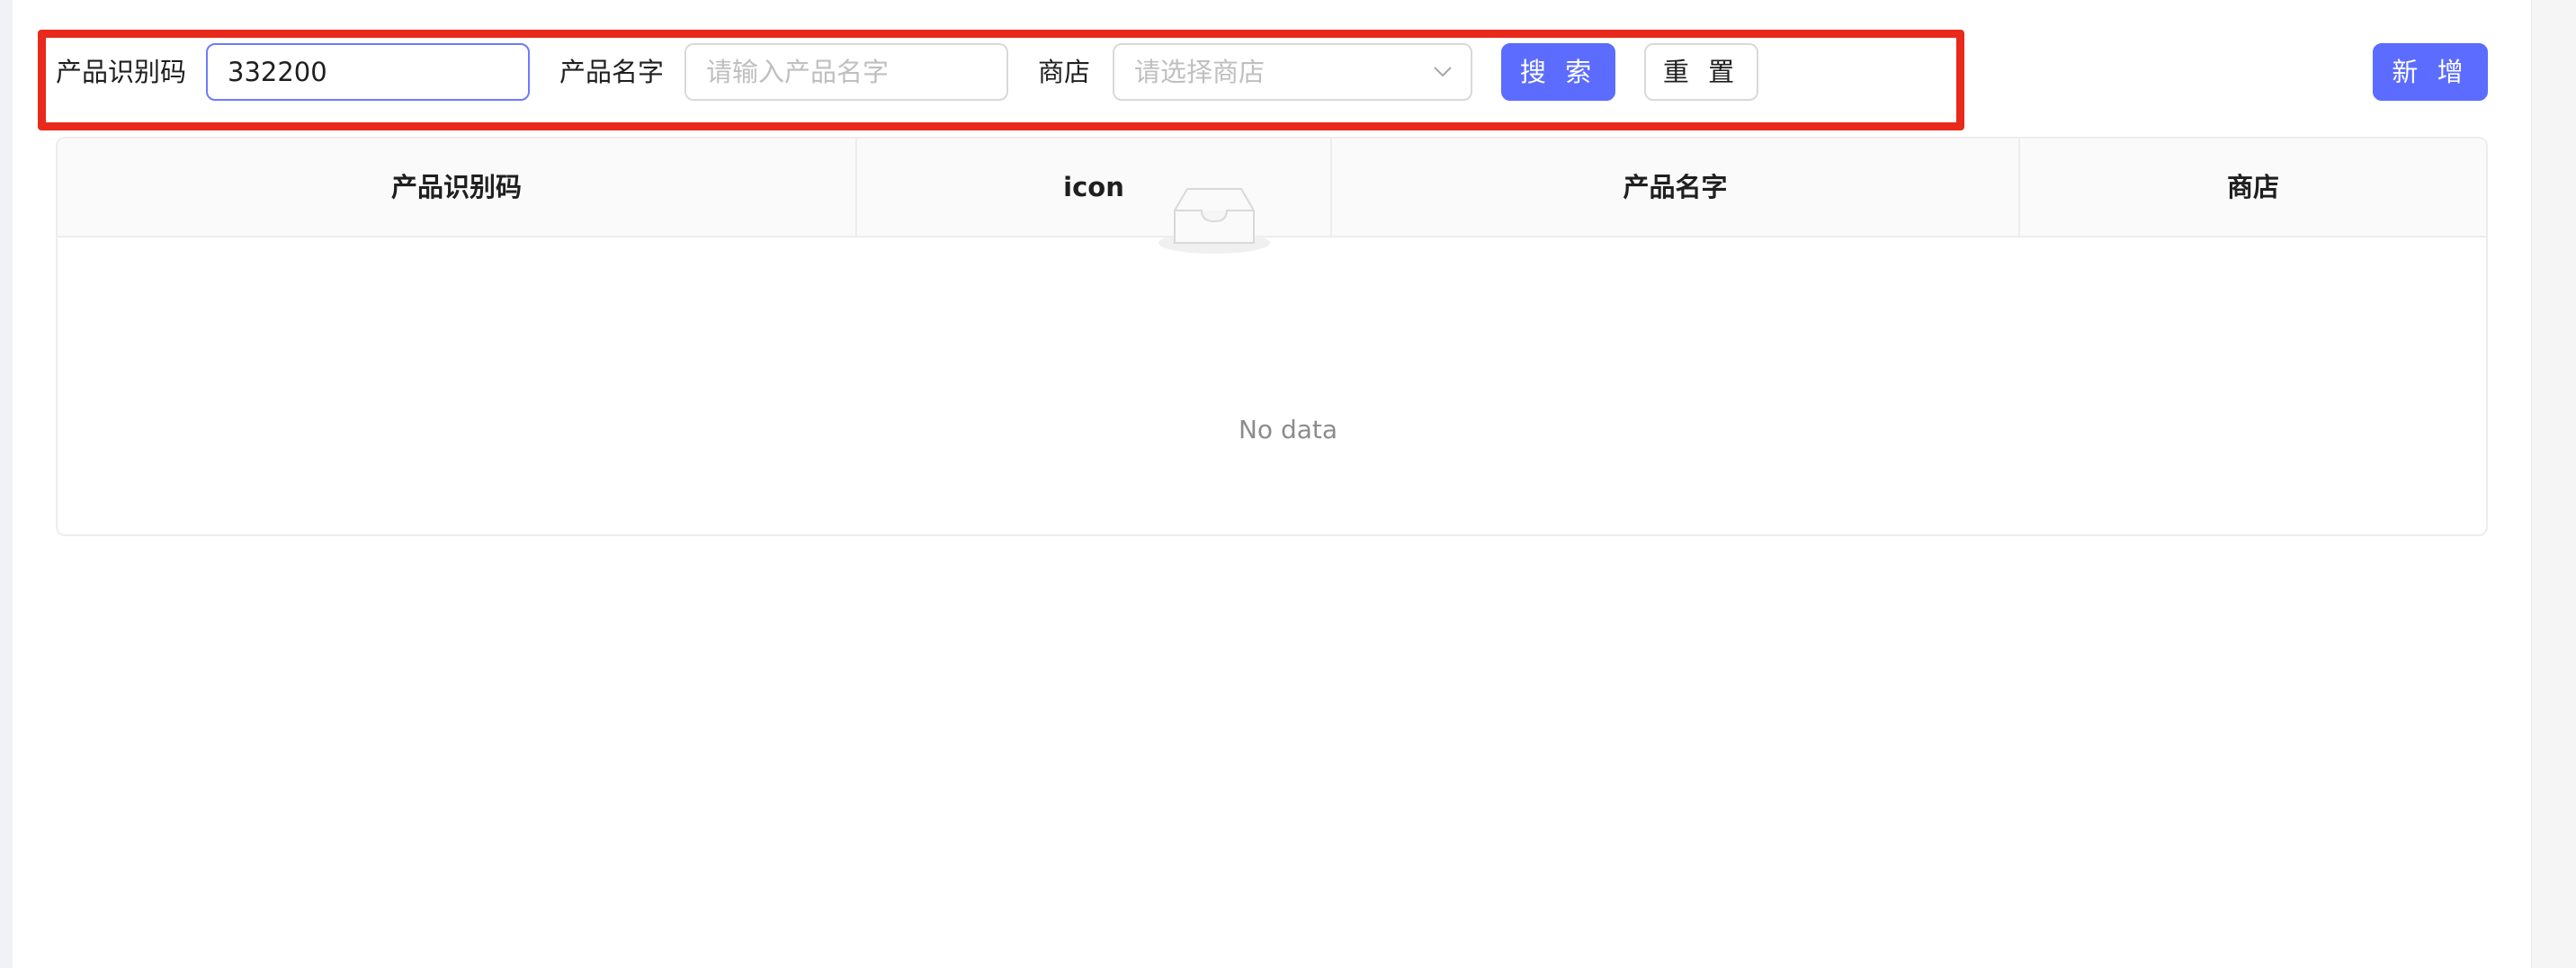  Describe the element at coordinates (456, 187) in the screenshot. I see `column-header-product-code: 产品识别码` at that location.